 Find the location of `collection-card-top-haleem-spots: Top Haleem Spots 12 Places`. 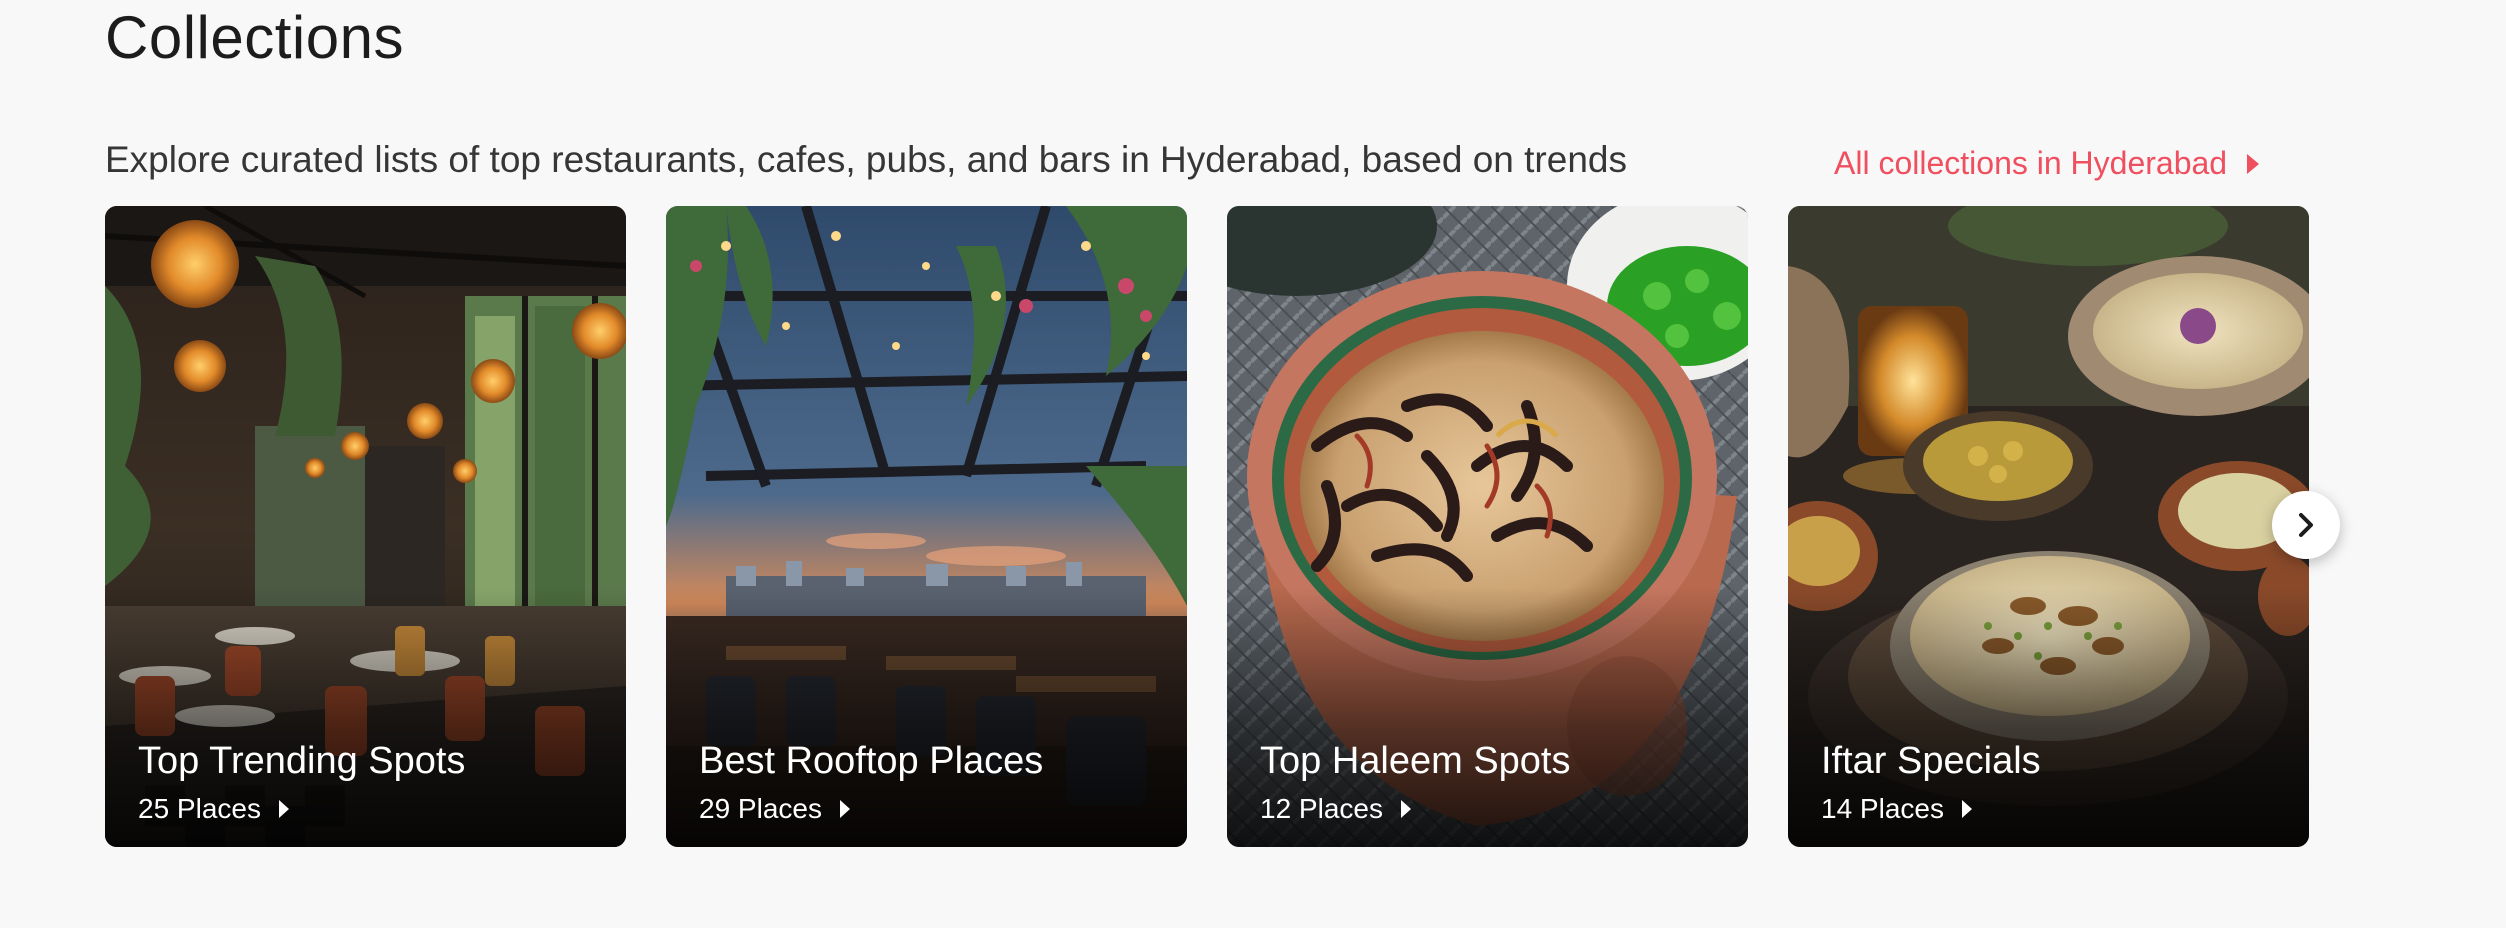

collection-card-top-haleem-spots: Top Haleem Spots 12 Places is located at coordinates (1487, 526).